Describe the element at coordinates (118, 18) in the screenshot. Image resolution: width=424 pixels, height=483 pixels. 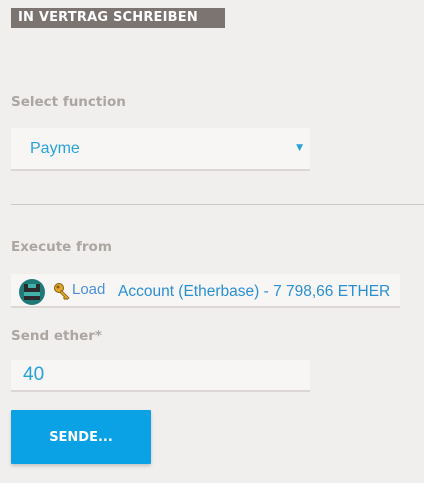
I see `section-header: IN VERTRAG SCHREIBEN` at that location.